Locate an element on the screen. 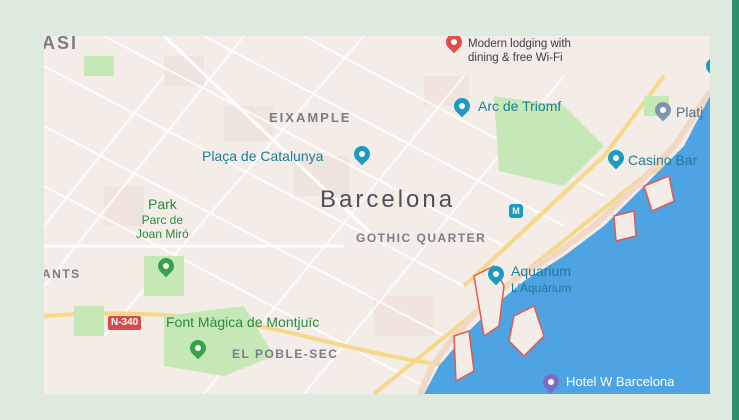 Image resolution: width=739 pixels, height=420 pixels. hotel-description-line2: dining & free Wi-Fi is located at coordinates (515, 58).